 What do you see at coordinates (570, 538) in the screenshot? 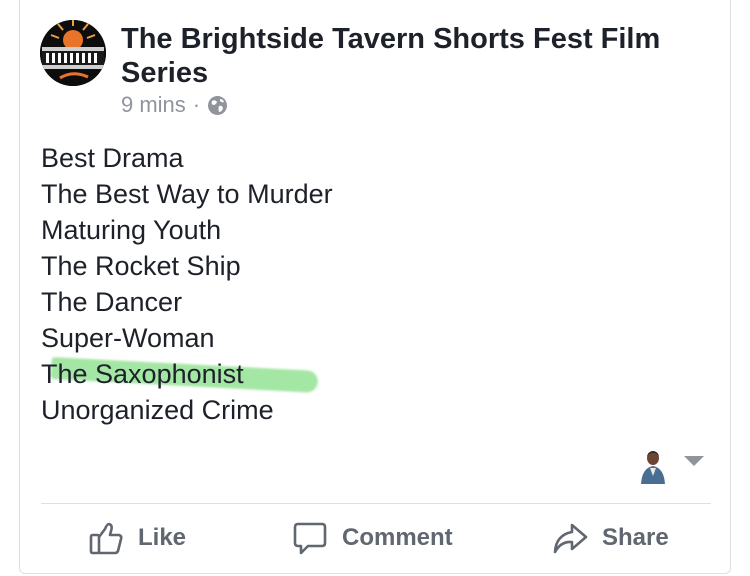
I see `share-arrow-icon` at bounding box center [570, 538].